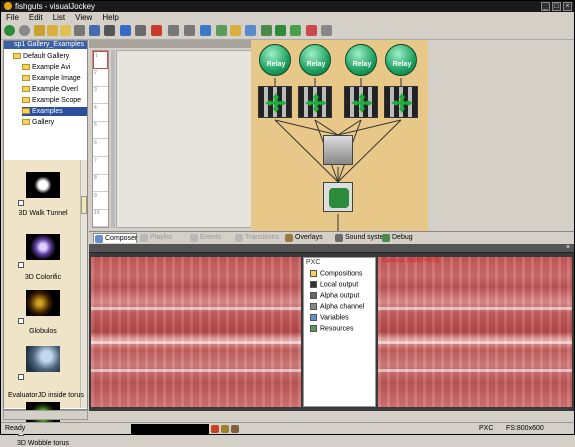 The width and height of the screenshot is (575, 447). I want to click on timeline-row: 3, so click(100, 95).